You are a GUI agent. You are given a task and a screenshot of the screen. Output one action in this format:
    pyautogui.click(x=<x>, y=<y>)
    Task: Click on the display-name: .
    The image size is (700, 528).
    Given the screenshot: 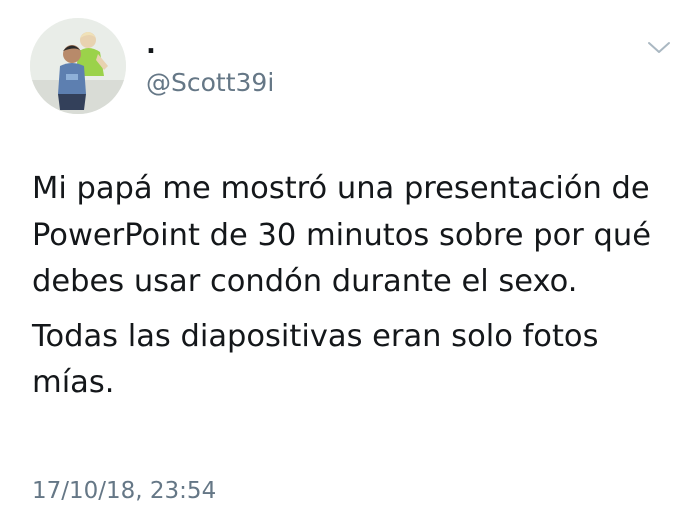 What is the action you would take?
    pyautogui.click(x=151, y=45)
    